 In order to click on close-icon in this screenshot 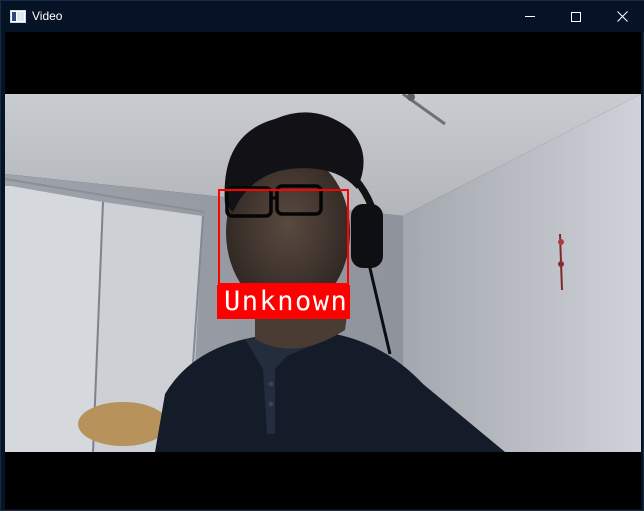, I will do `click(622, 16)`.